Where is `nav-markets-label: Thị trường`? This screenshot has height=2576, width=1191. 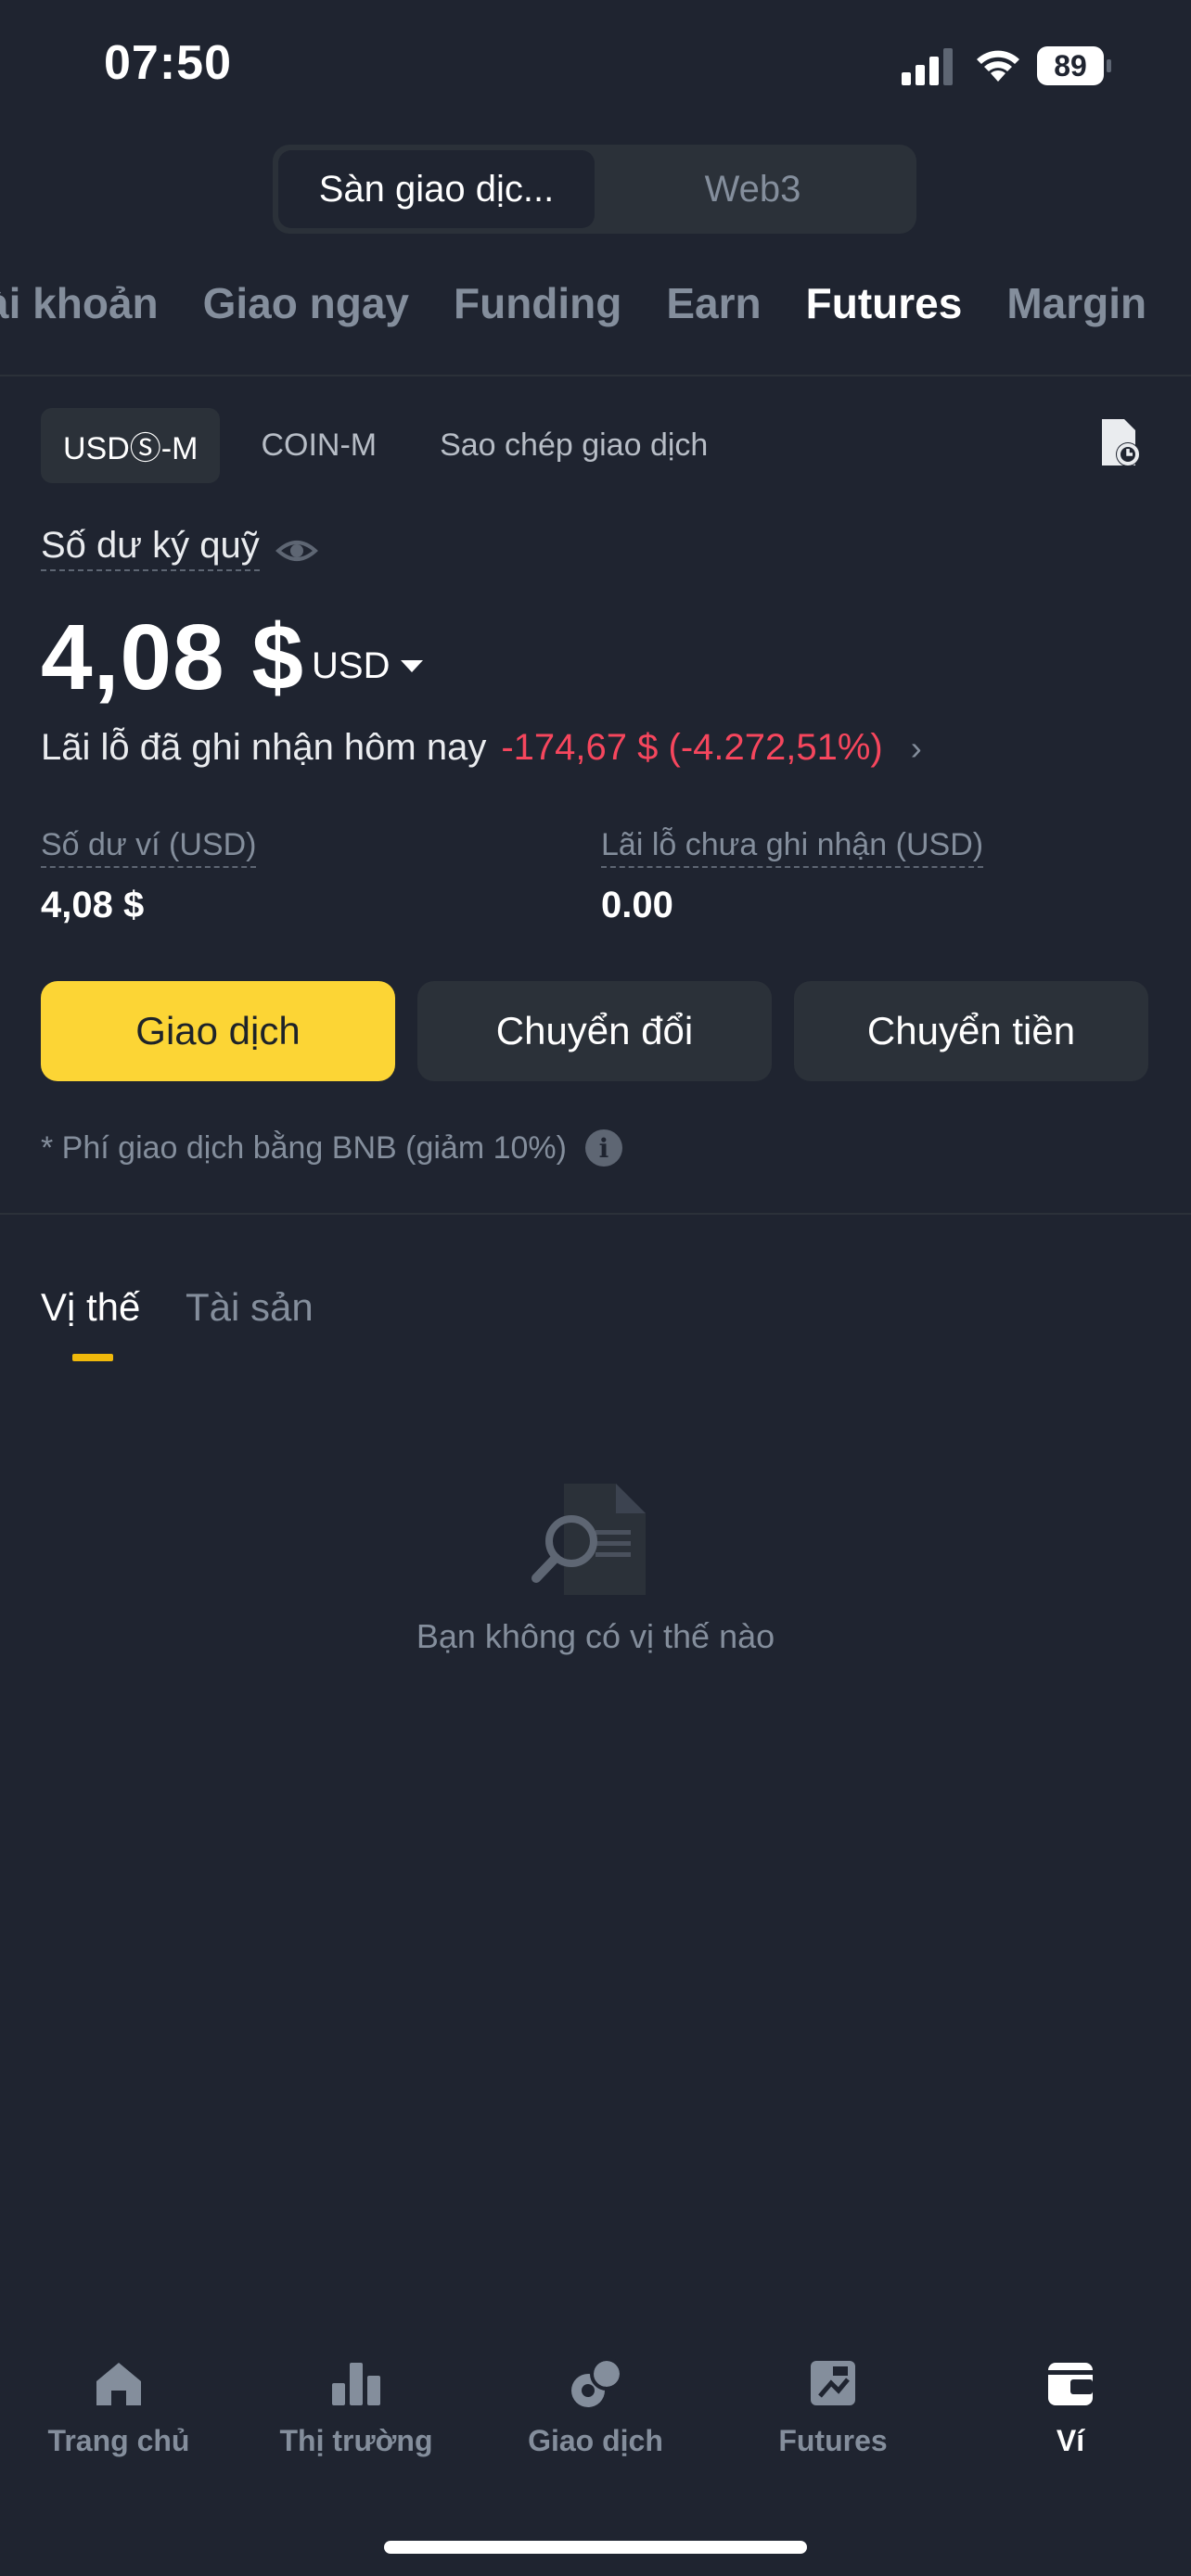 nav-markets-label: Thị trường is located at coordinates (356, 2440).